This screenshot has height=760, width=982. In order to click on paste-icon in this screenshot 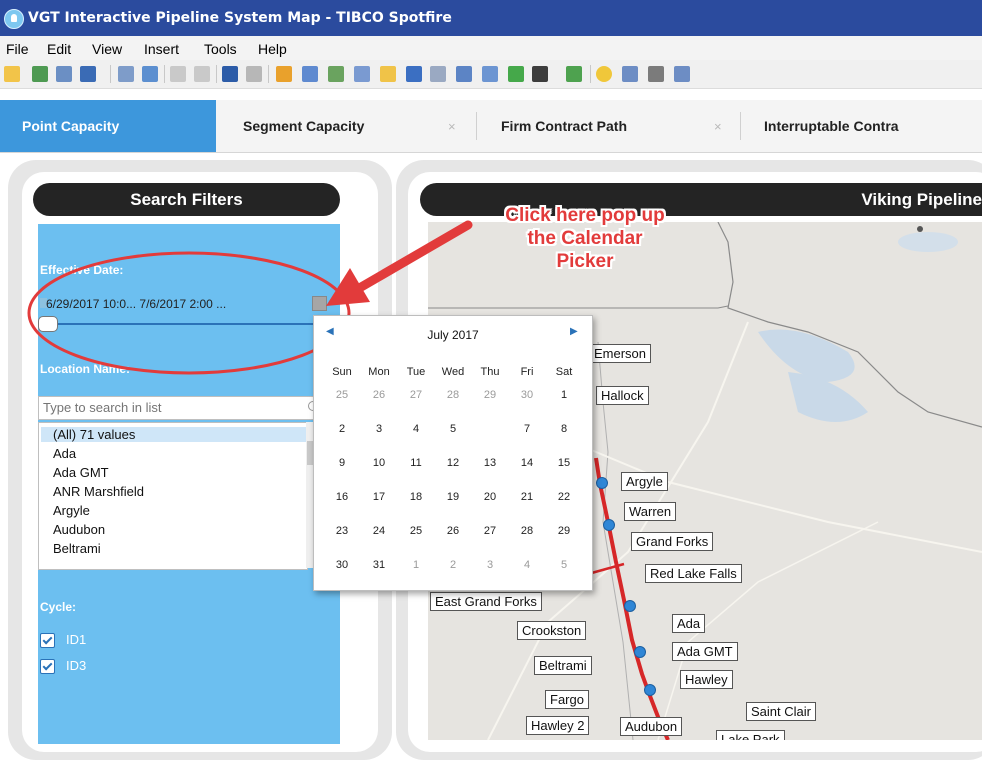, I will do `click(202, 74)`.